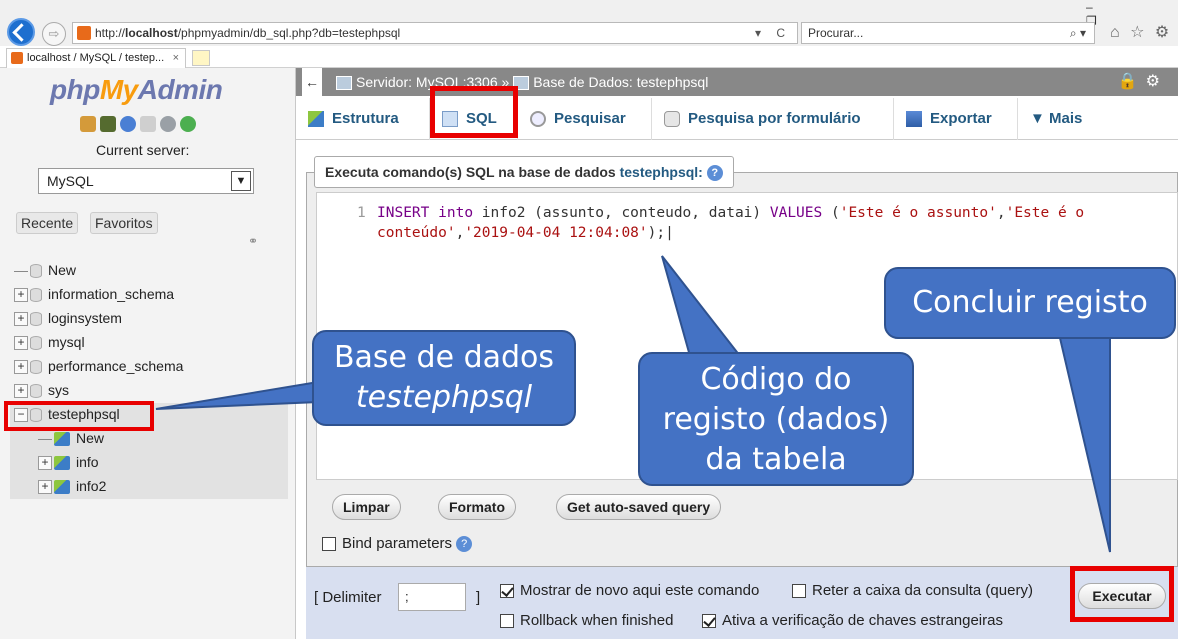 This screenshot has width=1178, height=639. Describe the element at coordinates (709, 621) in the screenshot. I see `foreign-keys-checkbox` at that location.